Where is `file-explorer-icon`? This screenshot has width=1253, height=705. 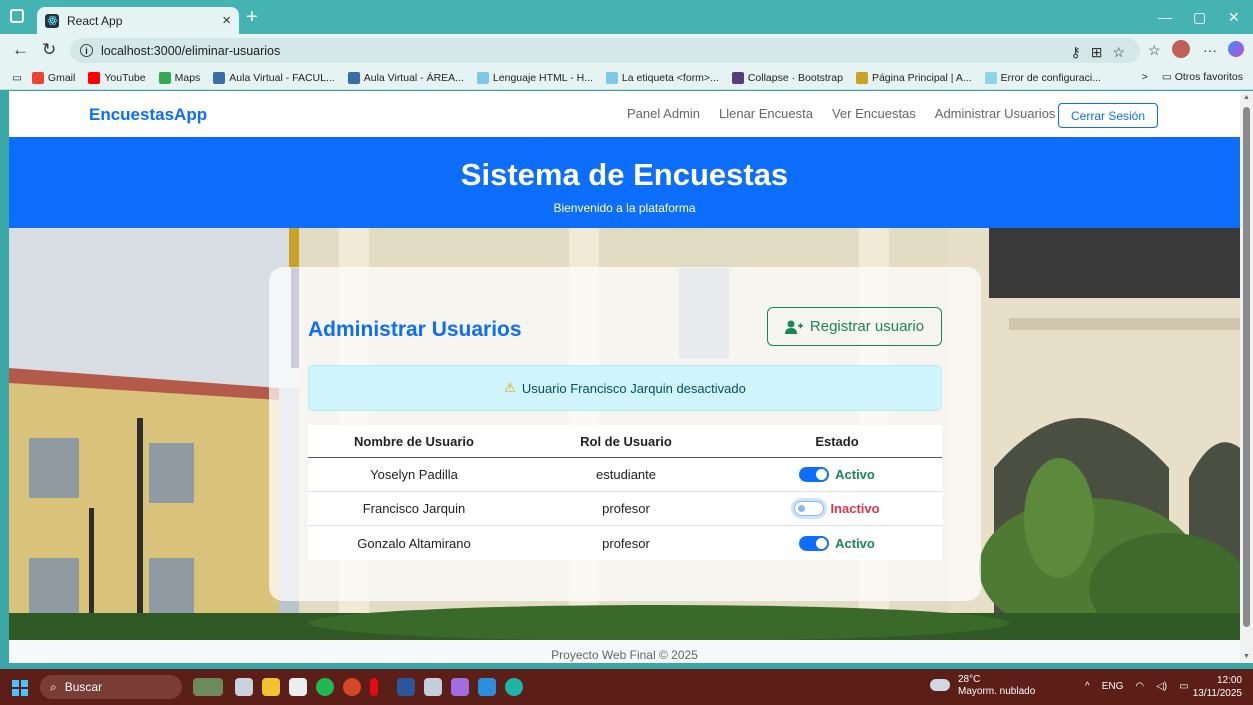
file-explorer-icon is located at coordinates (271, 687).